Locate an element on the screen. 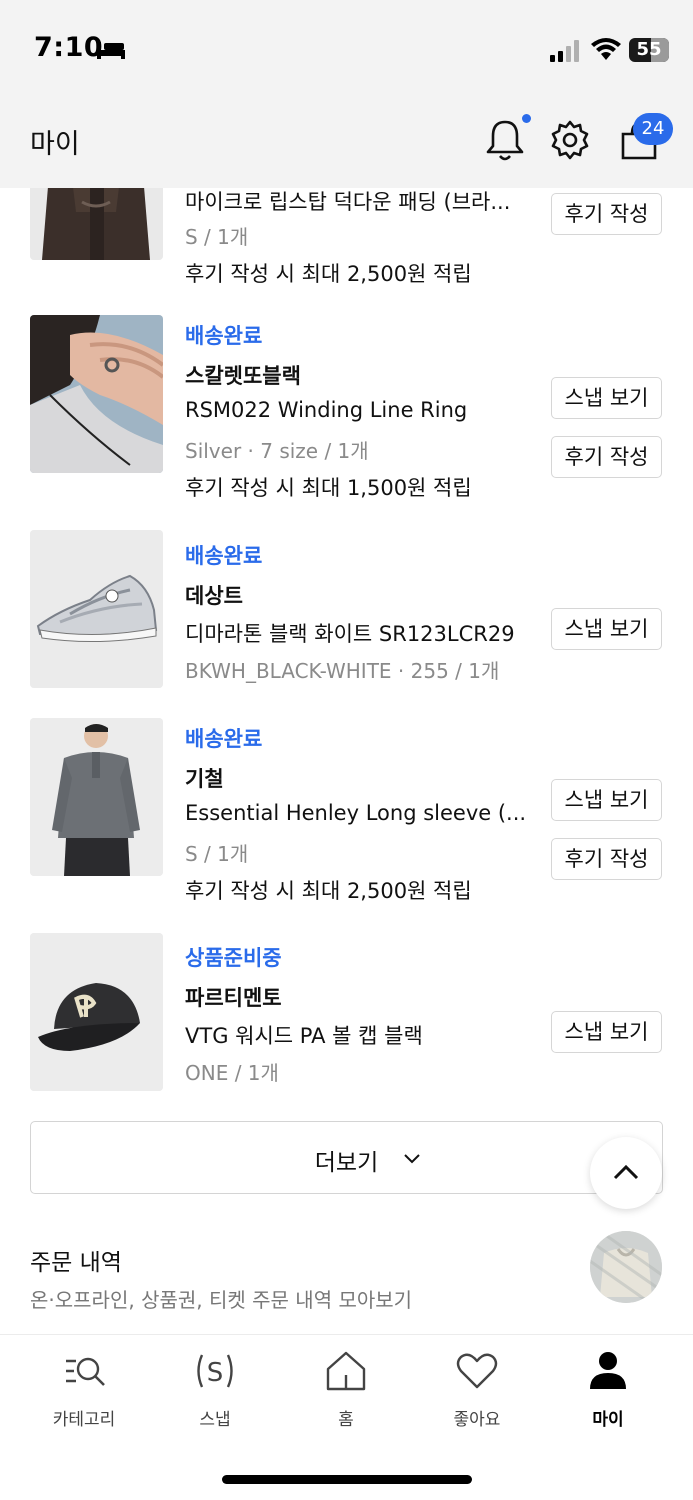 The width and height of the screenshot is (693, 1500). snap-icon: S is located at coordinates (215, 1371).